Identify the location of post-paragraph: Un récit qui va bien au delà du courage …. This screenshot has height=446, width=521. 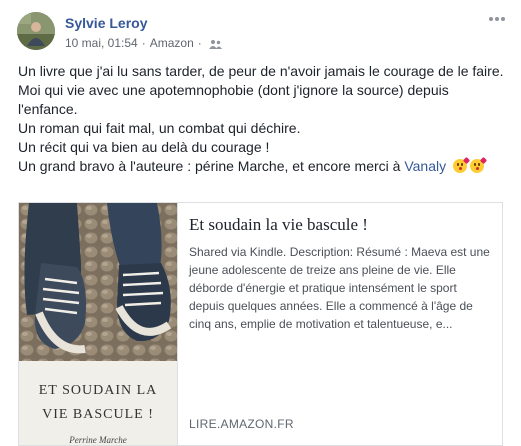
(144, 147).